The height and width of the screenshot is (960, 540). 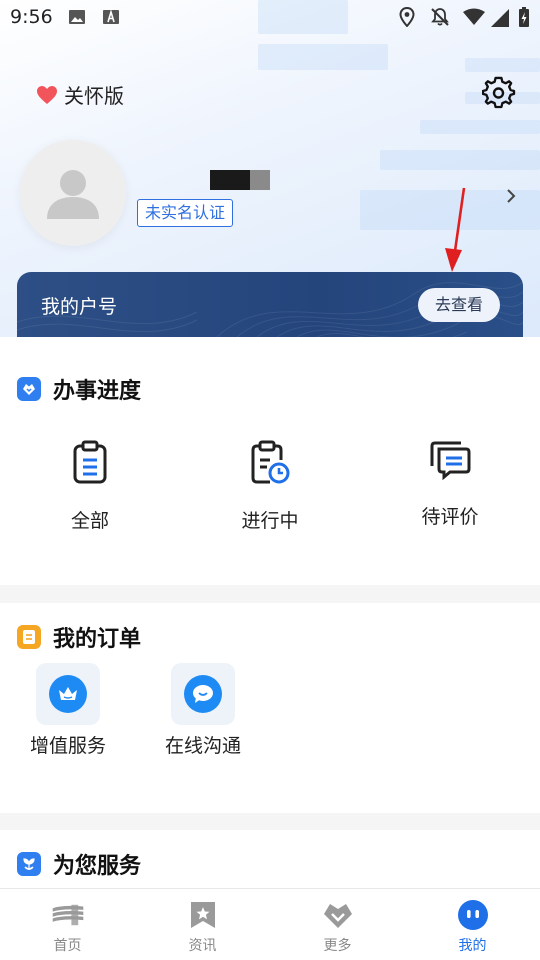 I want to click on chat-smile-icon, so click(x=203, y=694).